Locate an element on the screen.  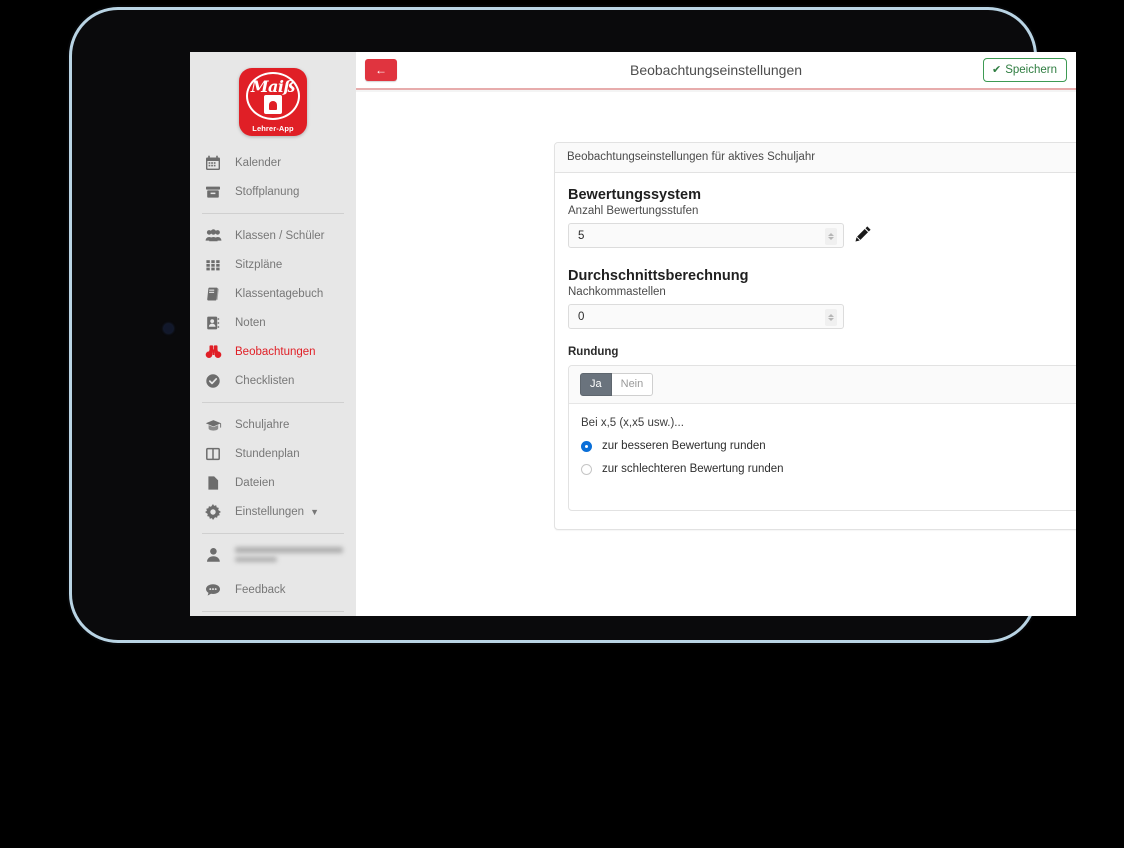
sidebar-item-label: Sitzpläne is located at coordinates (259, 264).